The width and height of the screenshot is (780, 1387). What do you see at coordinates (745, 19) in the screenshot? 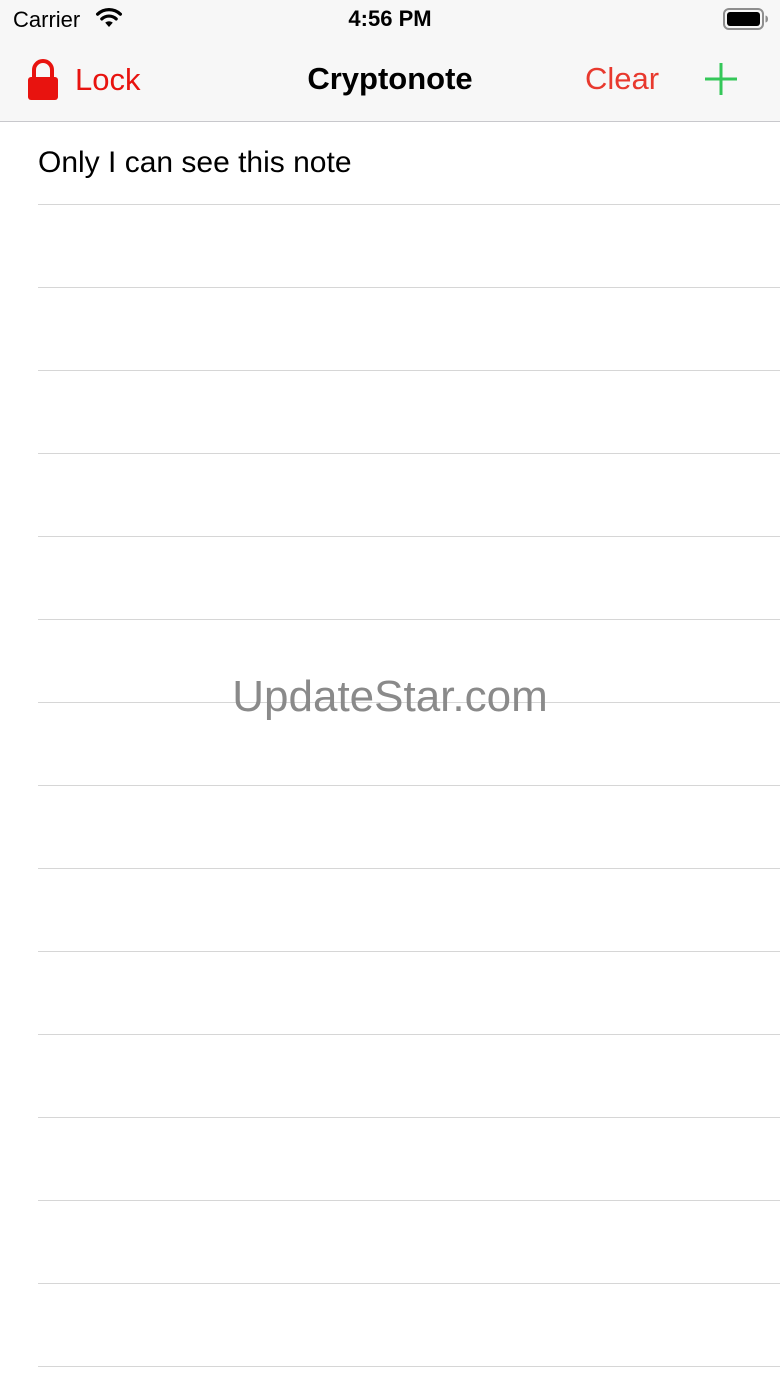
I see `battery-icon` at bounding box center [745, 19].